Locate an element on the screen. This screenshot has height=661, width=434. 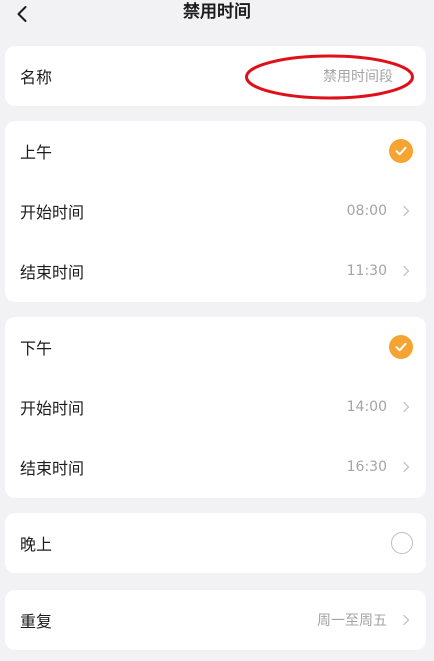
afternoon-end-label: 结束时间 is located at coordinates (52, 468).